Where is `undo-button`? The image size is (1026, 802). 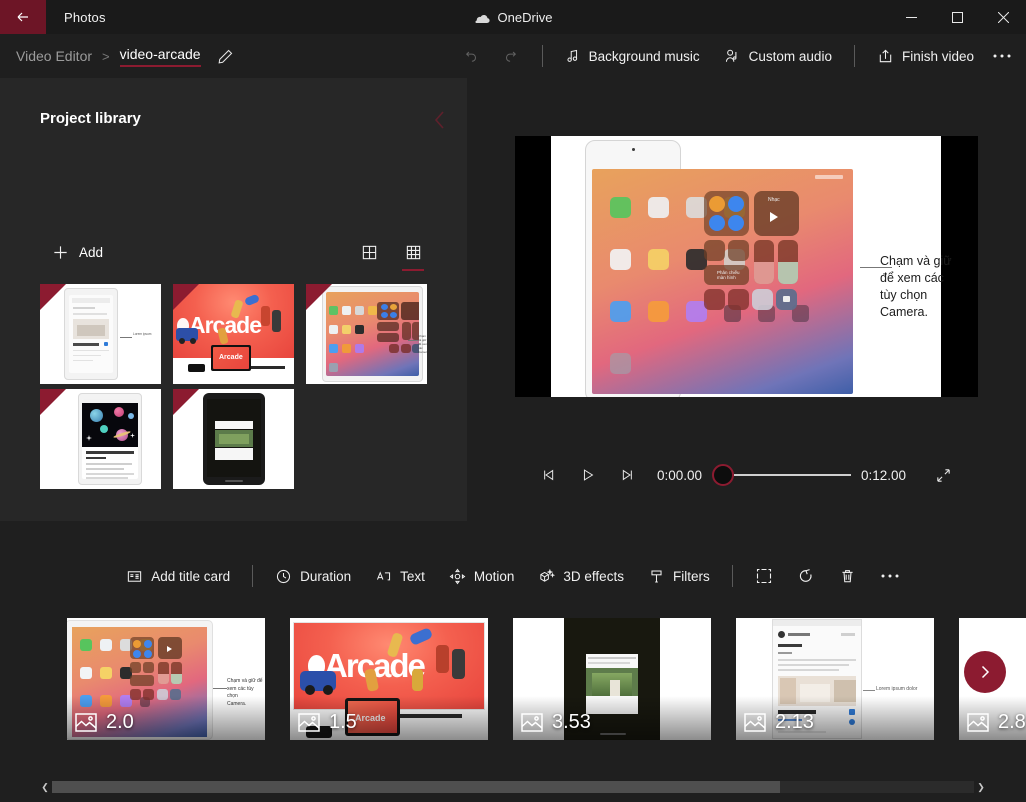
undo-button is located at coordinates (470, 56).